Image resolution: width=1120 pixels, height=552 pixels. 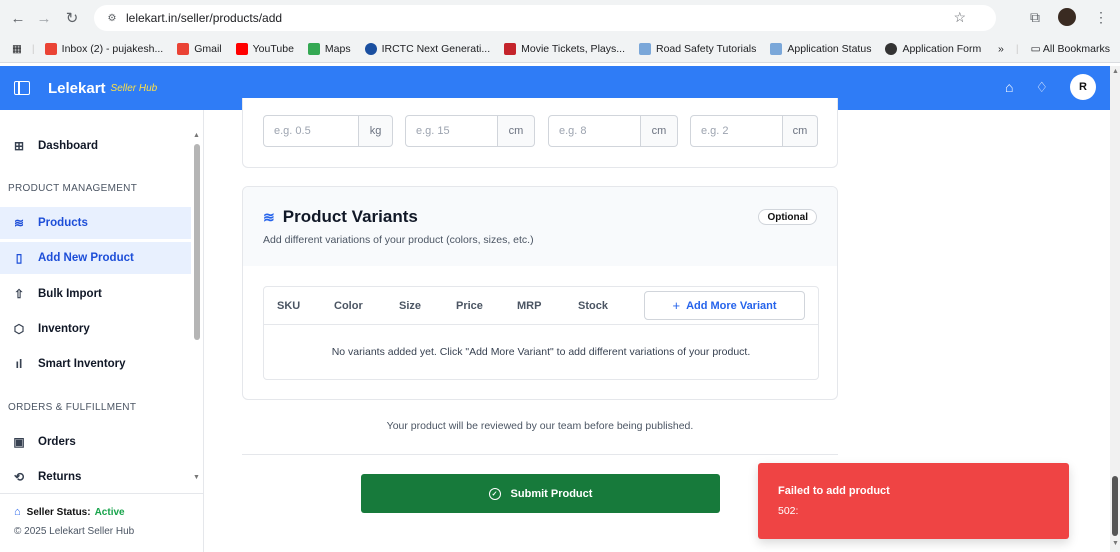 What do you see at coordinates (19, 329) in the screenshot?
I see `box-icon: ⬡` at bounding box center [19, 329].